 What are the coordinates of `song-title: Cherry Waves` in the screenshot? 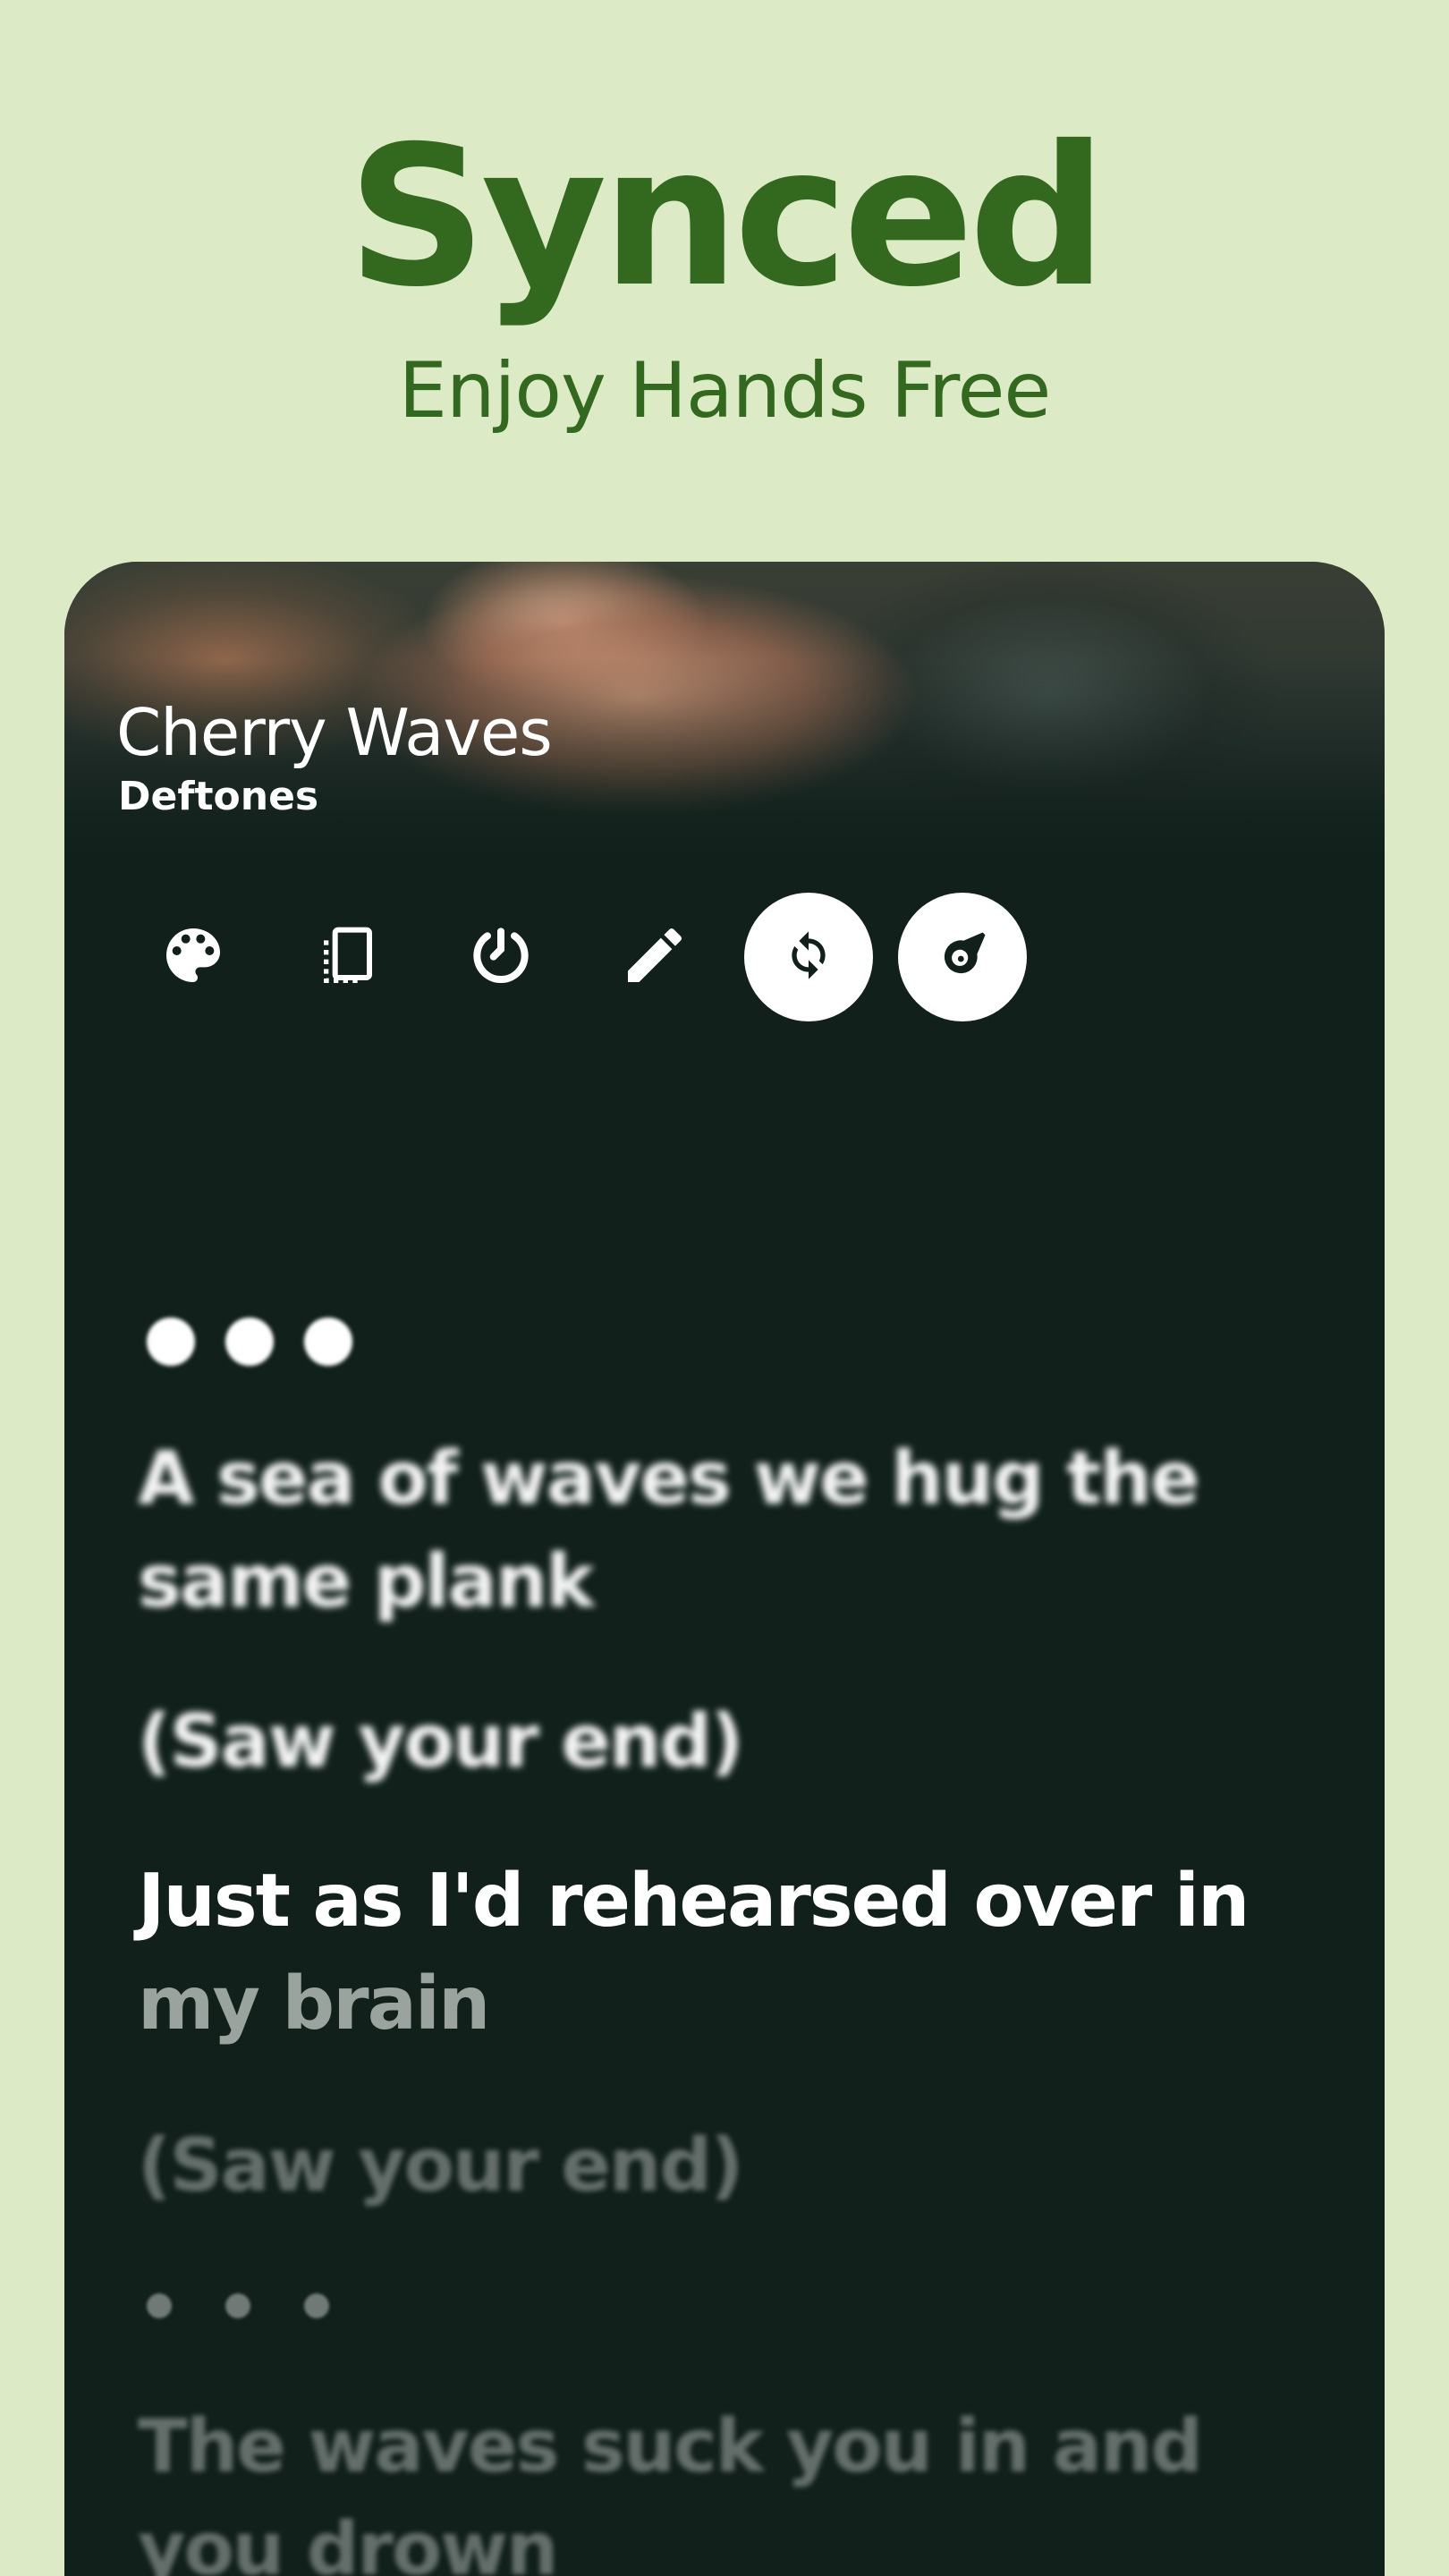 It's located at (334, 732).